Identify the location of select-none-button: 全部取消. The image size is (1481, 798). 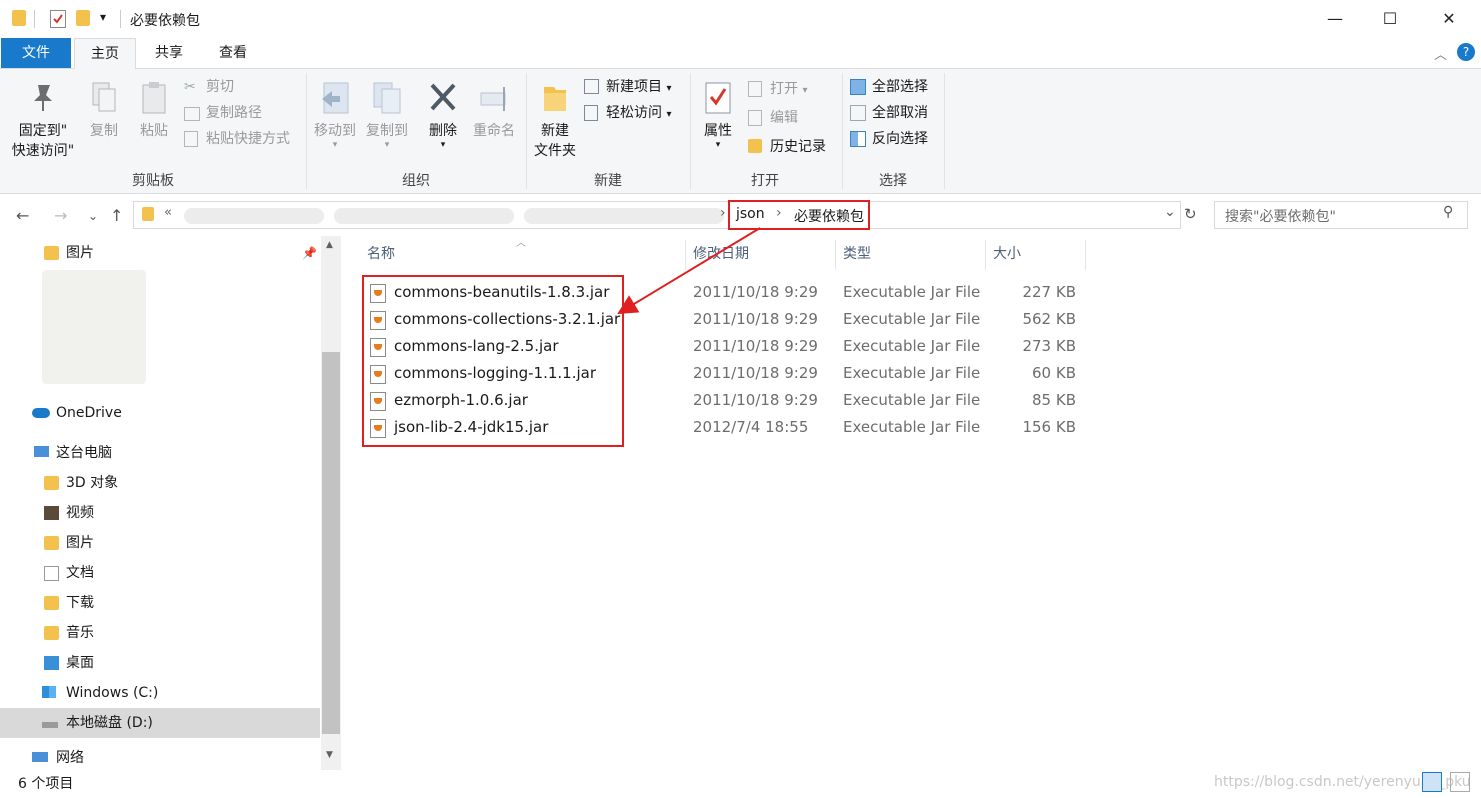
(889, 113).